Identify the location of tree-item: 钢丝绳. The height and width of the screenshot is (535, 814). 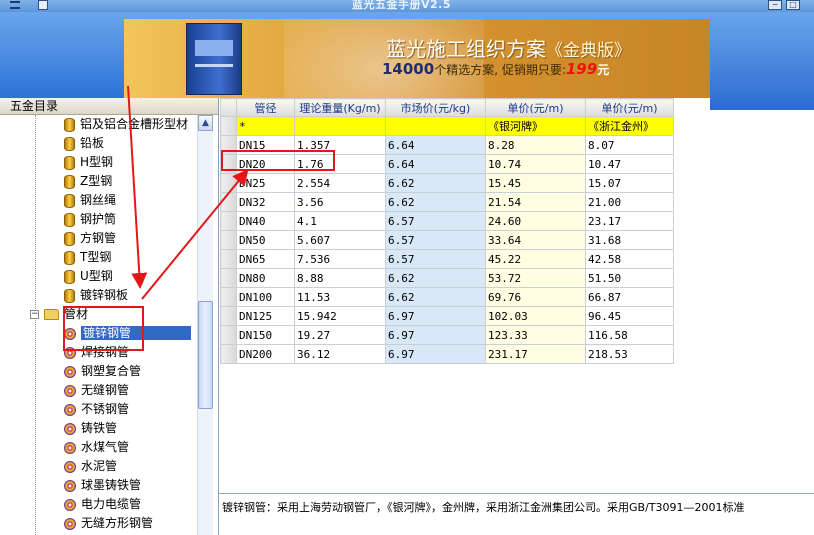
(90, 200).